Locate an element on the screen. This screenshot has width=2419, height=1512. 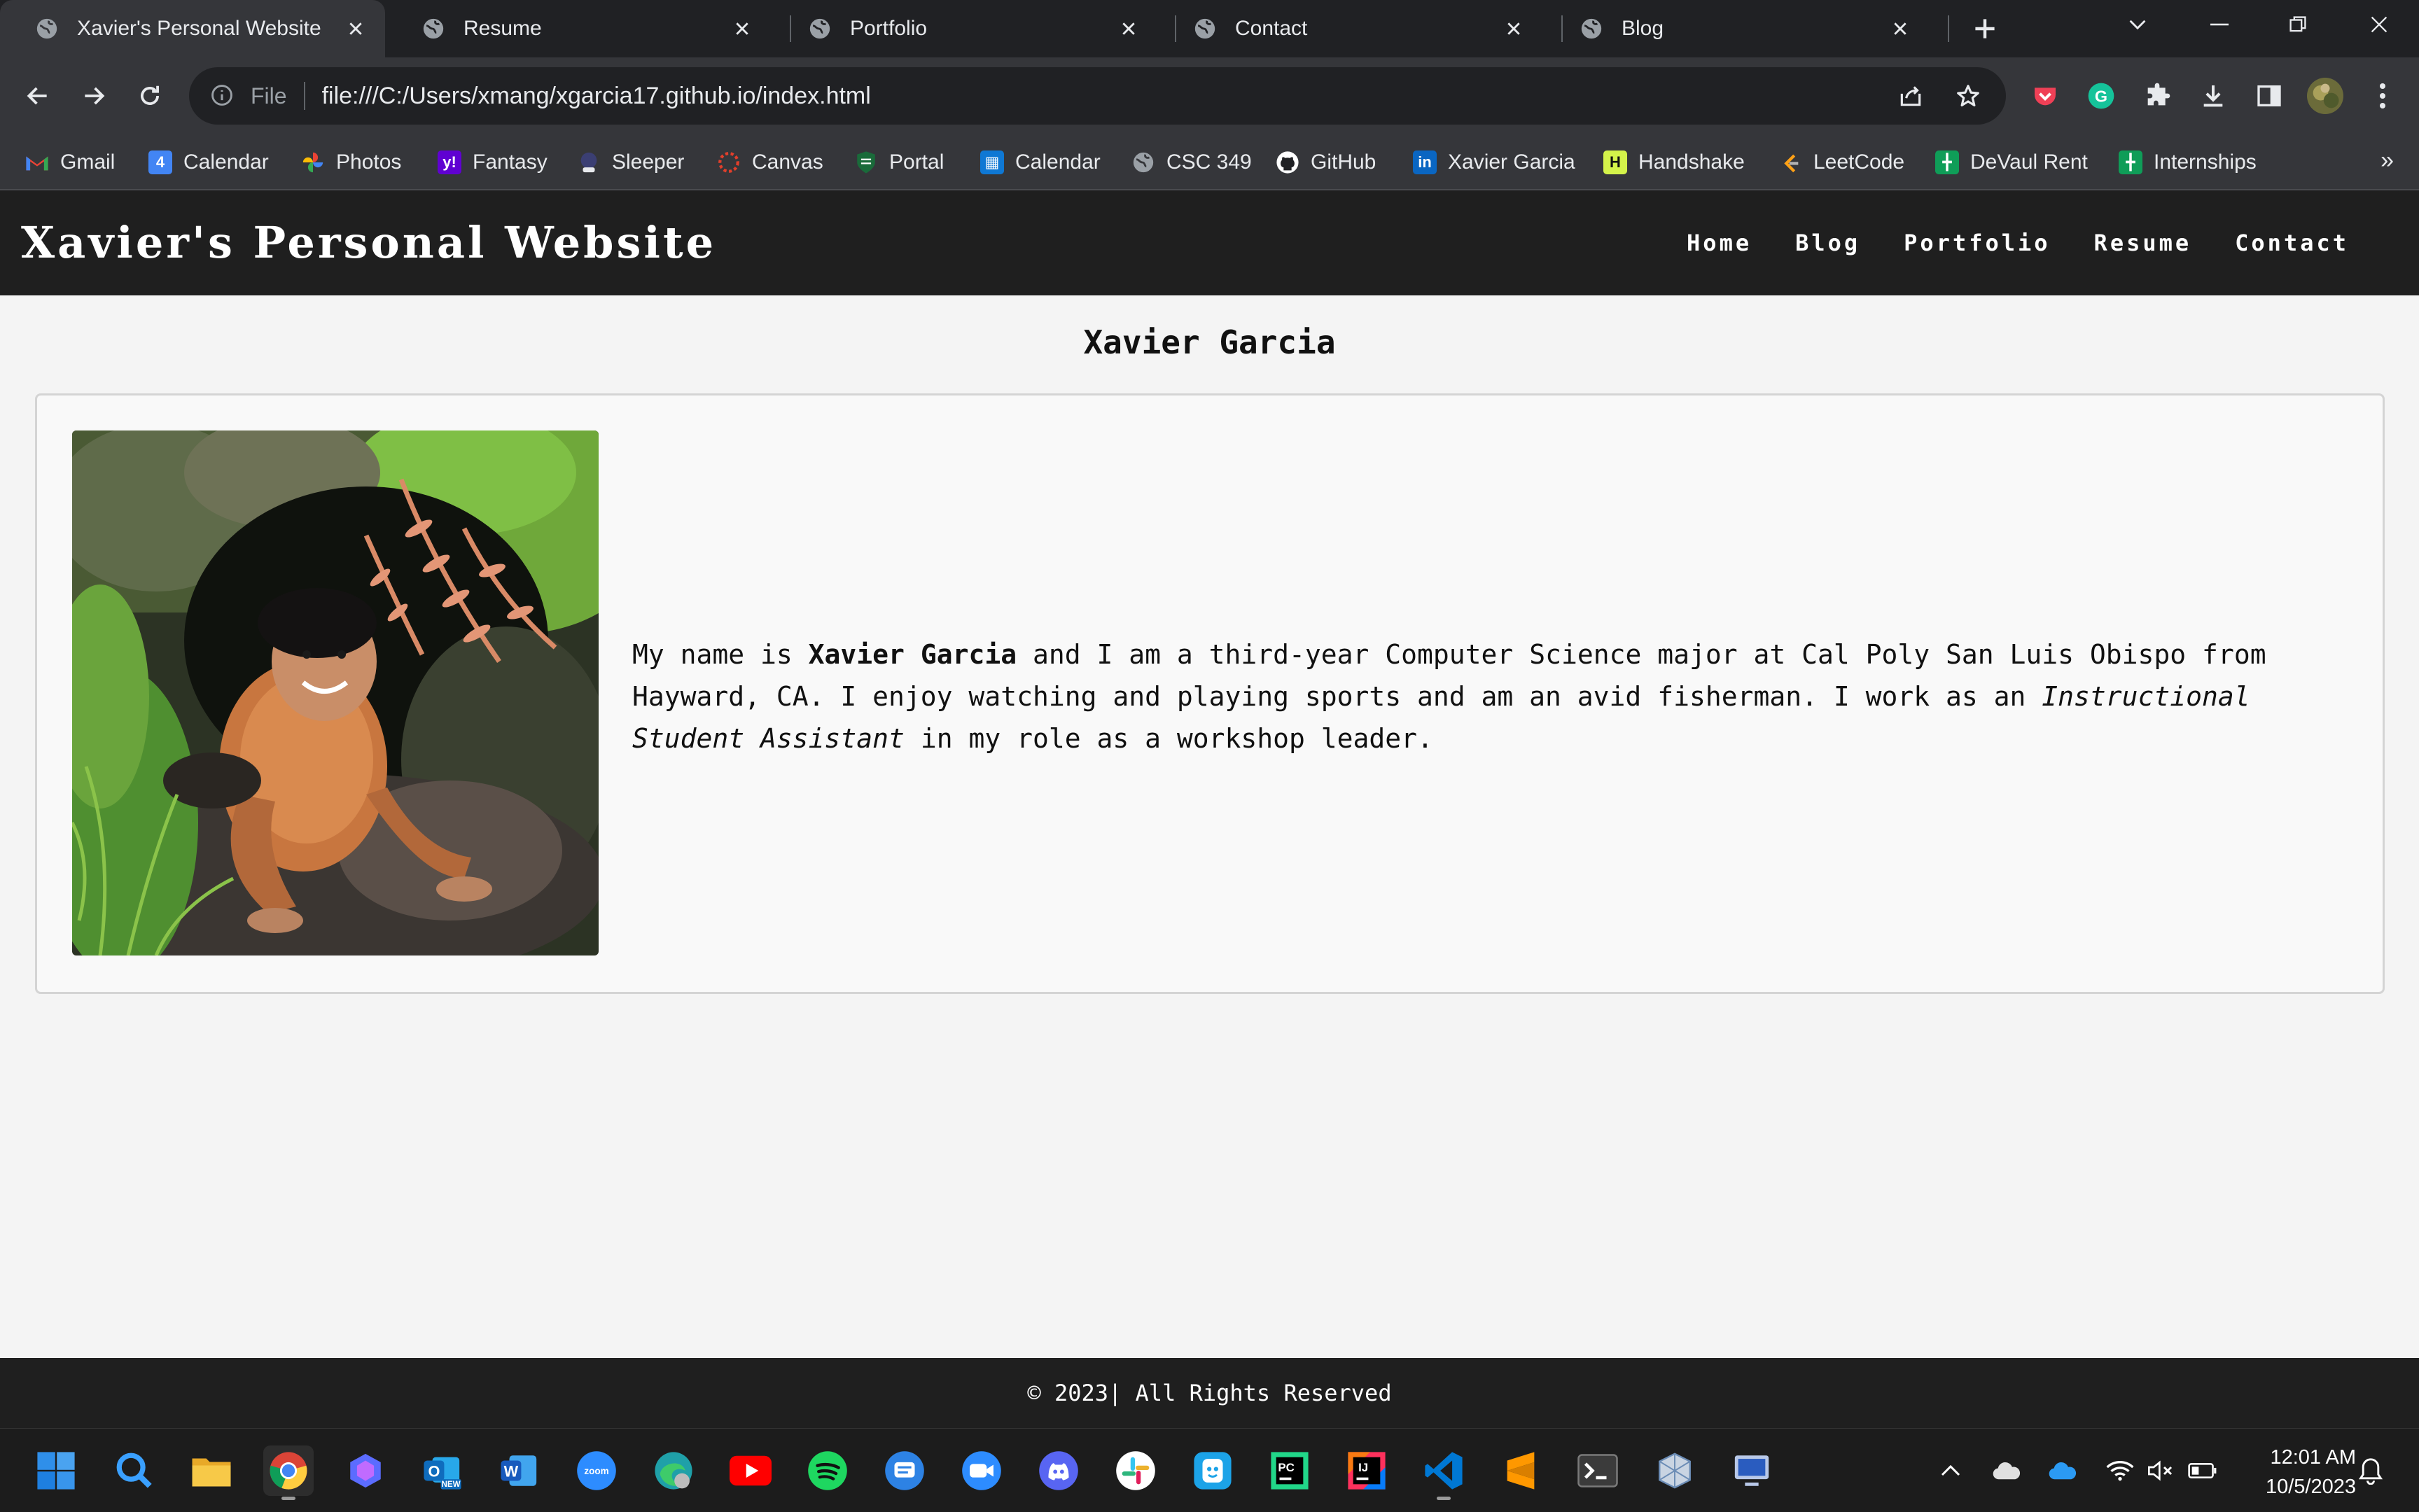
virtualbox-icon is located at coordinates (1675, 1471).